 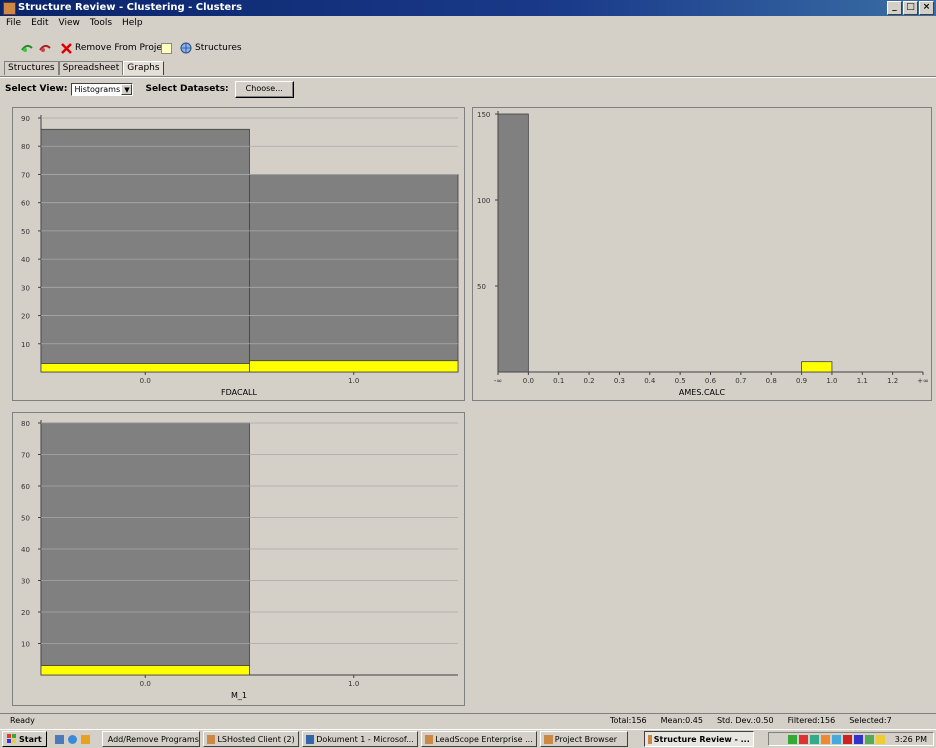 I want to click on maximize-button: □, so click(x=910, y=8).